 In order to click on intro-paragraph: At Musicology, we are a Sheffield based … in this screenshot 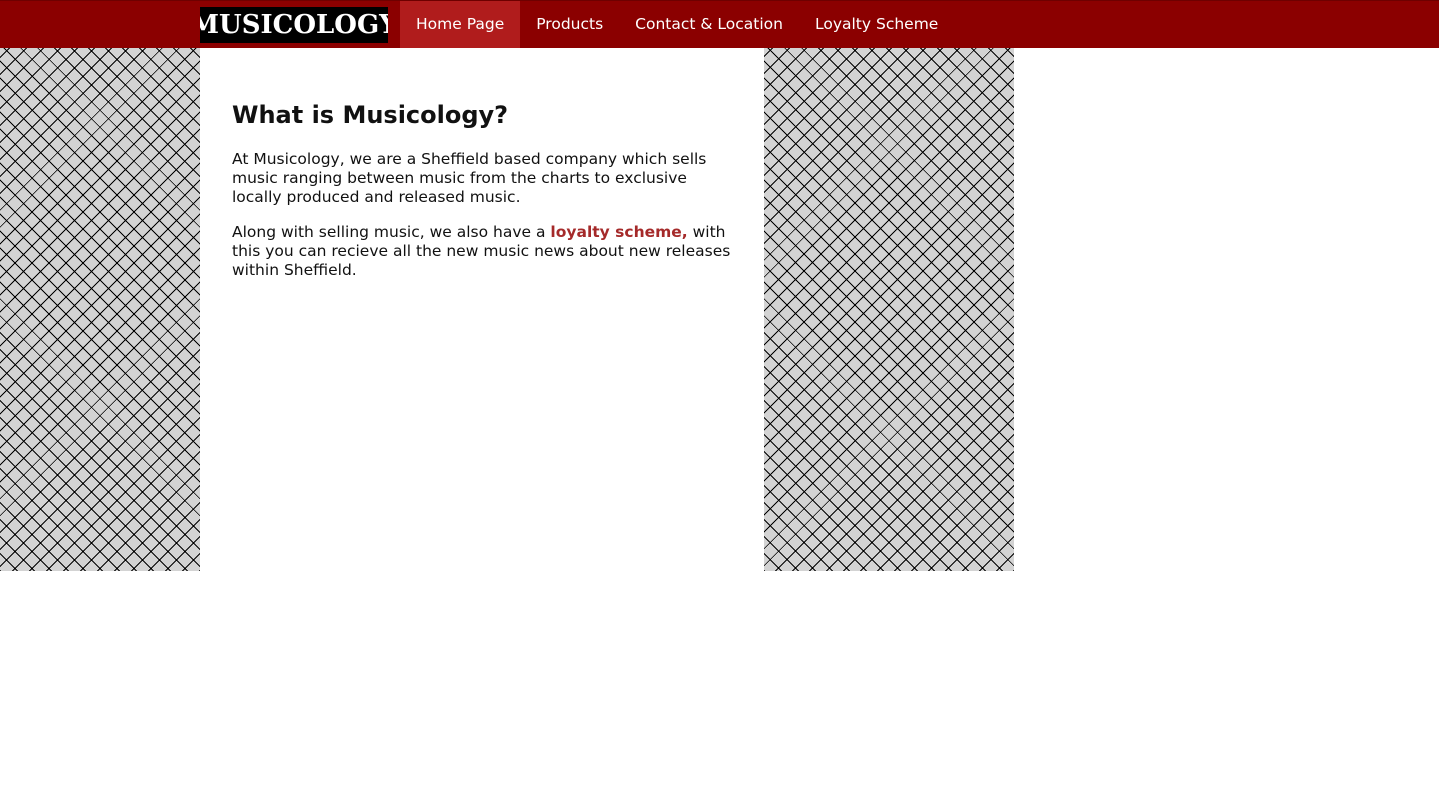, I will do `click(469, 178)`.